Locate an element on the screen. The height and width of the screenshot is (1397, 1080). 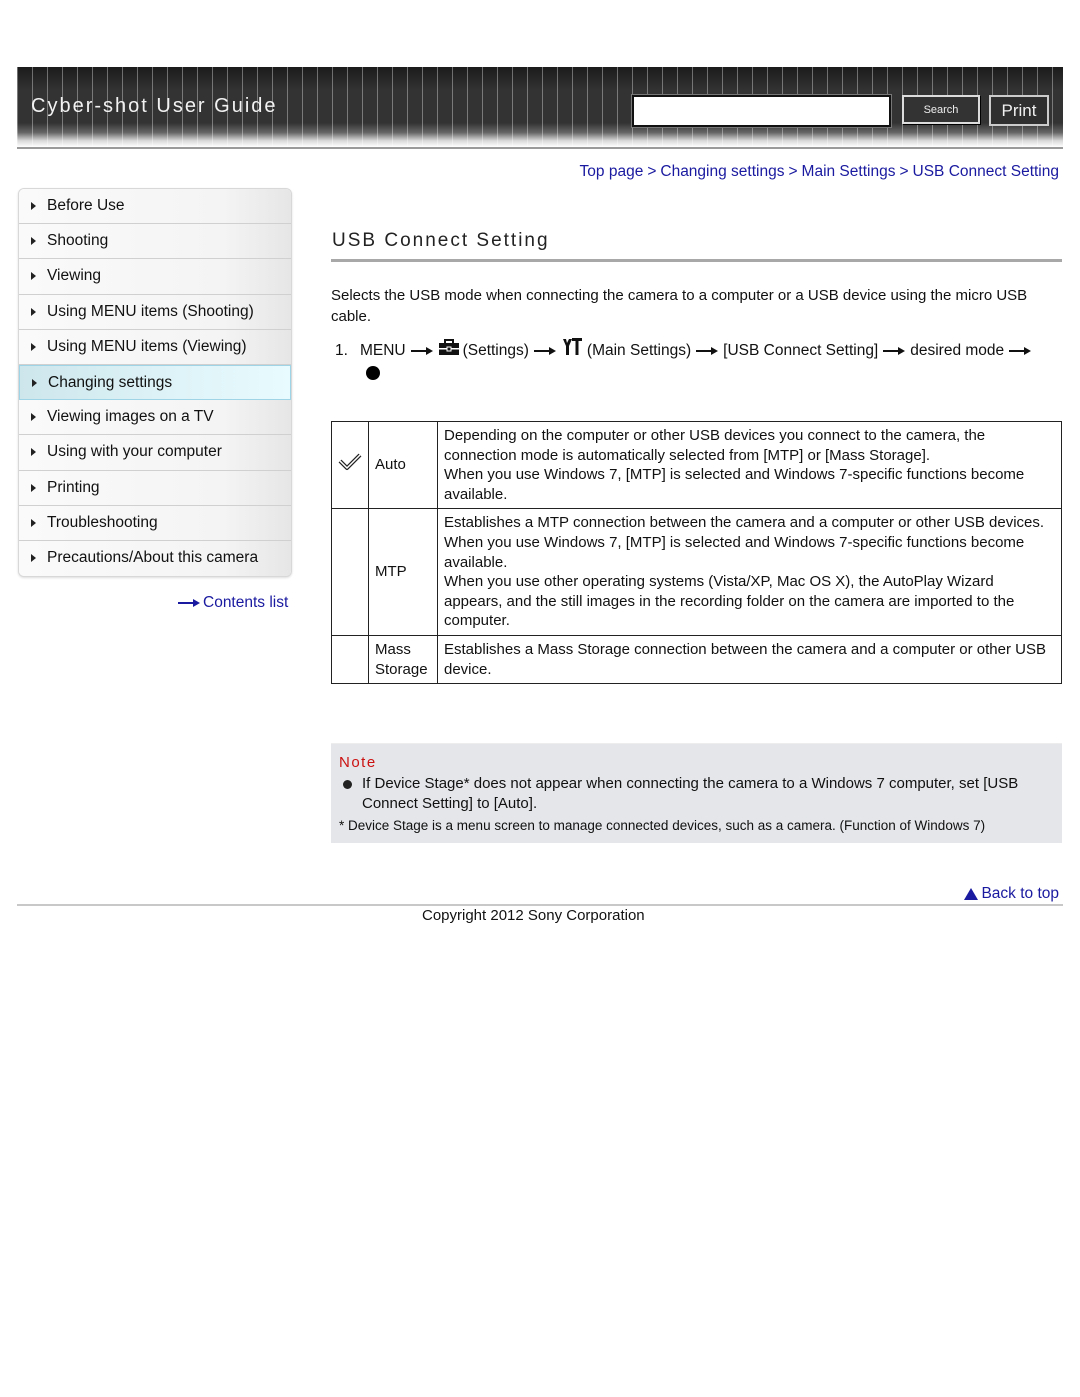
mode-name-text: Mass Storage is located at coordinates (401, 659).